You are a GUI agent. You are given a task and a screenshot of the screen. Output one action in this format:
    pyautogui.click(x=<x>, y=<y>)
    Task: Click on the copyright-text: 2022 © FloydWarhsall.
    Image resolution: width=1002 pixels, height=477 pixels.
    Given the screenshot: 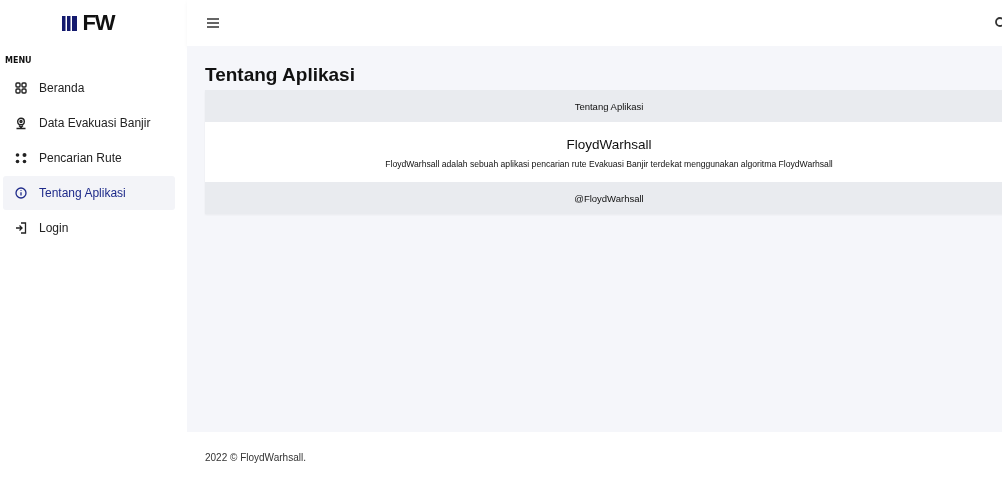 What is the action you would take?
    pyautogui.click(x=255, y=457)
    